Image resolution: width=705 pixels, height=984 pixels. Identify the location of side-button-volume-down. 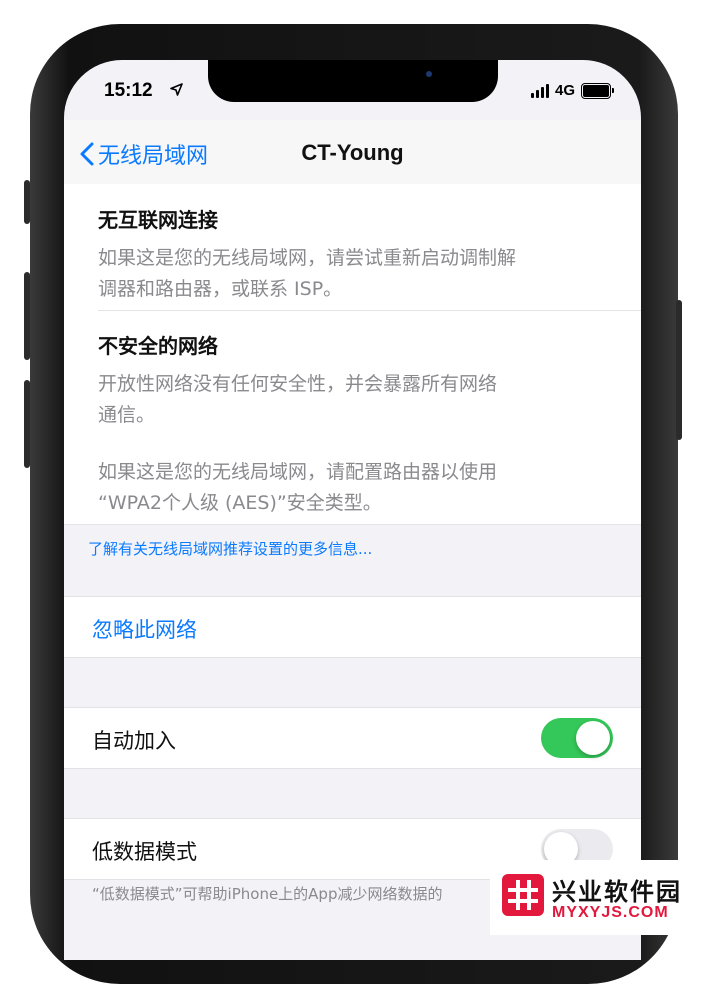
(27, 424).